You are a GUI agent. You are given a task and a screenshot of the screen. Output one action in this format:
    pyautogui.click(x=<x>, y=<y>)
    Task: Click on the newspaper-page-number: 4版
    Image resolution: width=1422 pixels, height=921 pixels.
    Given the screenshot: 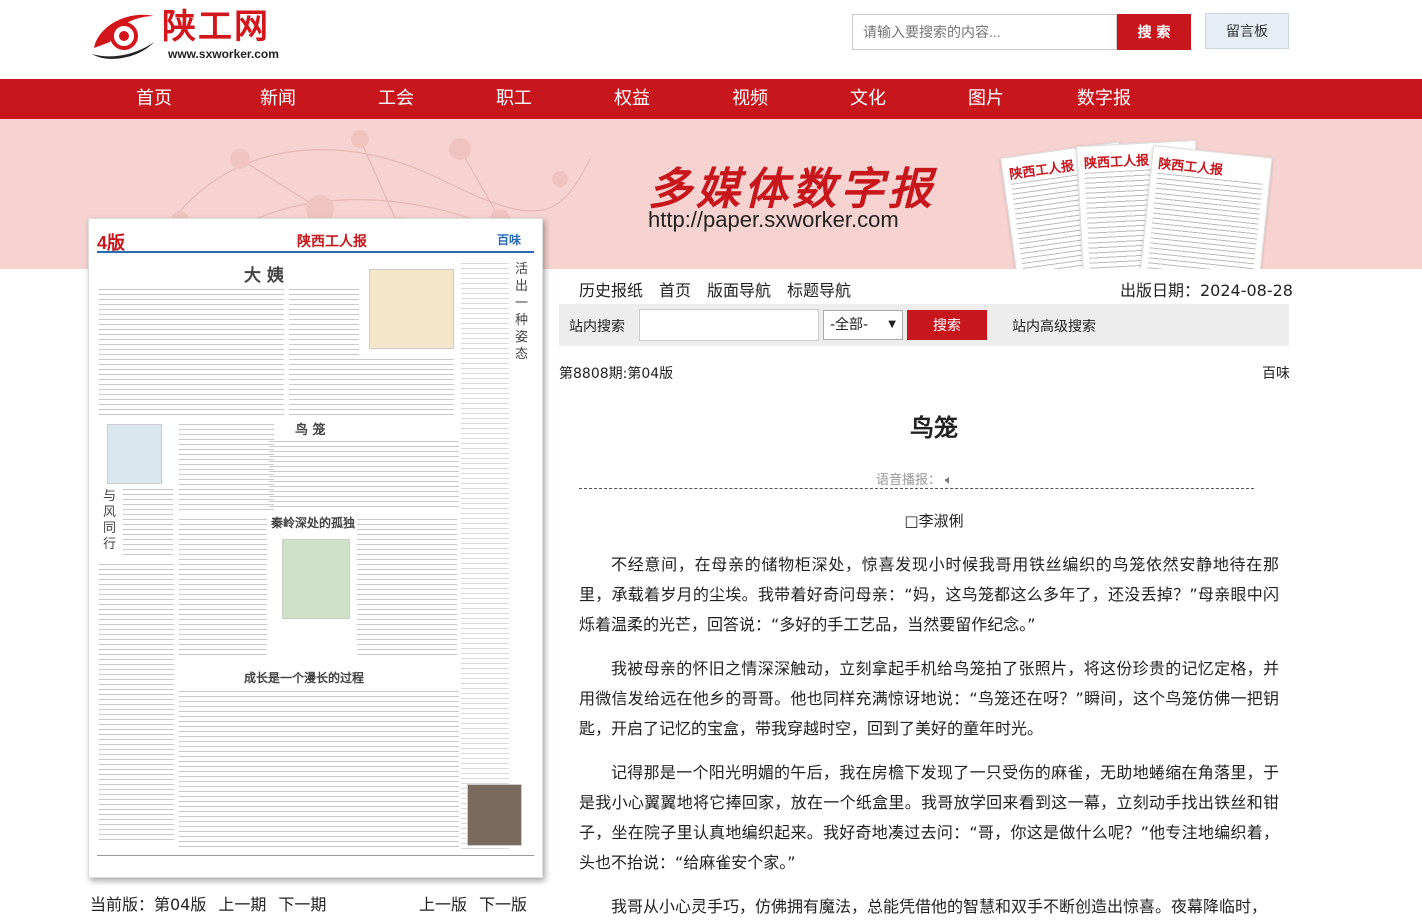 What is the action you would take?
    pyautogui.click(x=111, y=243)
    